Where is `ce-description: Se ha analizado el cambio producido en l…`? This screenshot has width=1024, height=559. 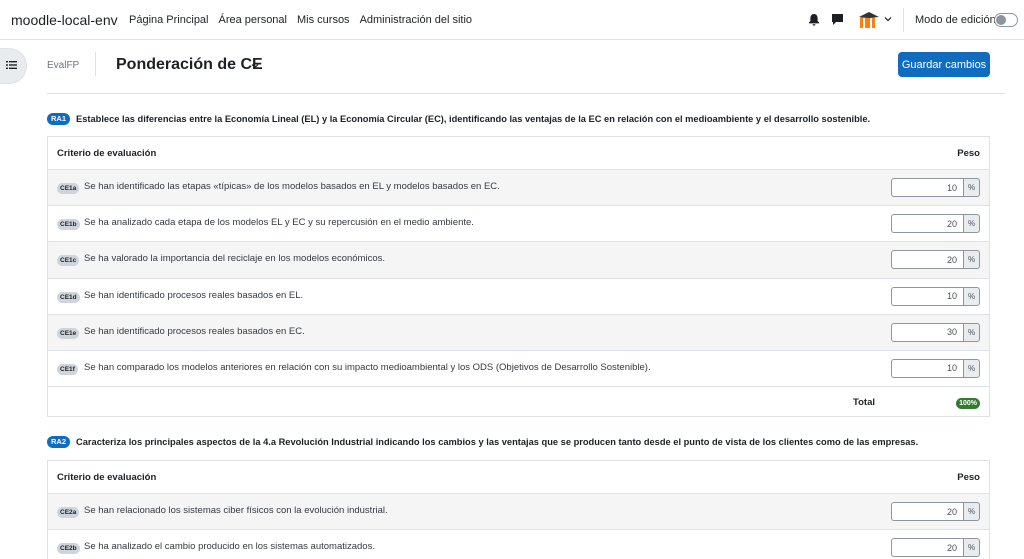
ce-description: Se ha analizado el cambio producido en l… is located at coordinates (229, 547).